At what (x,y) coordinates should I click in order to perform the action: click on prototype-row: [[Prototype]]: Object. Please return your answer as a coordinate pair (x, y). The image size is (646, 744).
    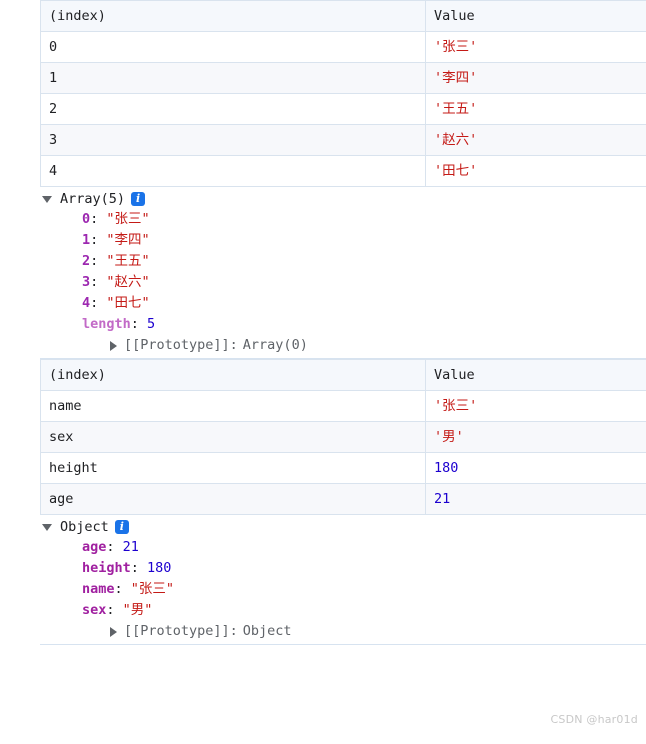
    Looking at the image, I should click on (364, 631).